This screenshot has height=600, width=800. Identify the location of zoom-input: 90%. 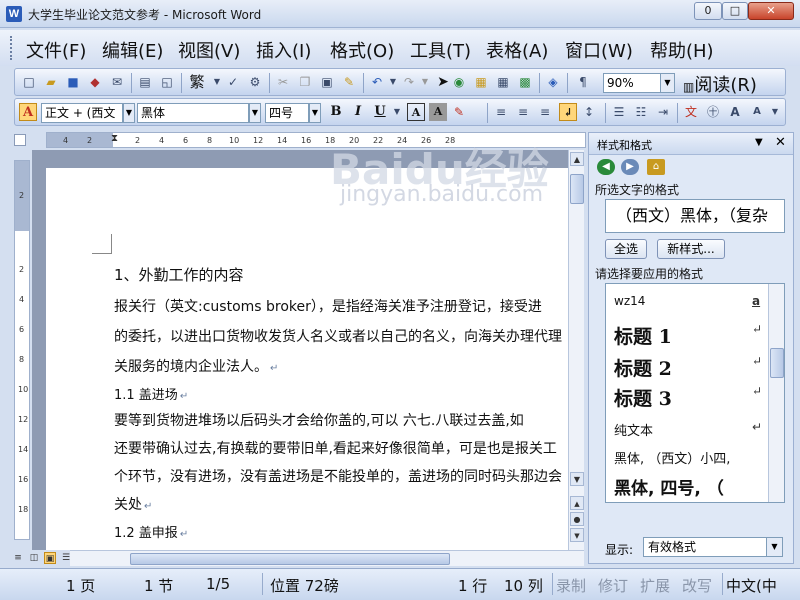
(632, 83).